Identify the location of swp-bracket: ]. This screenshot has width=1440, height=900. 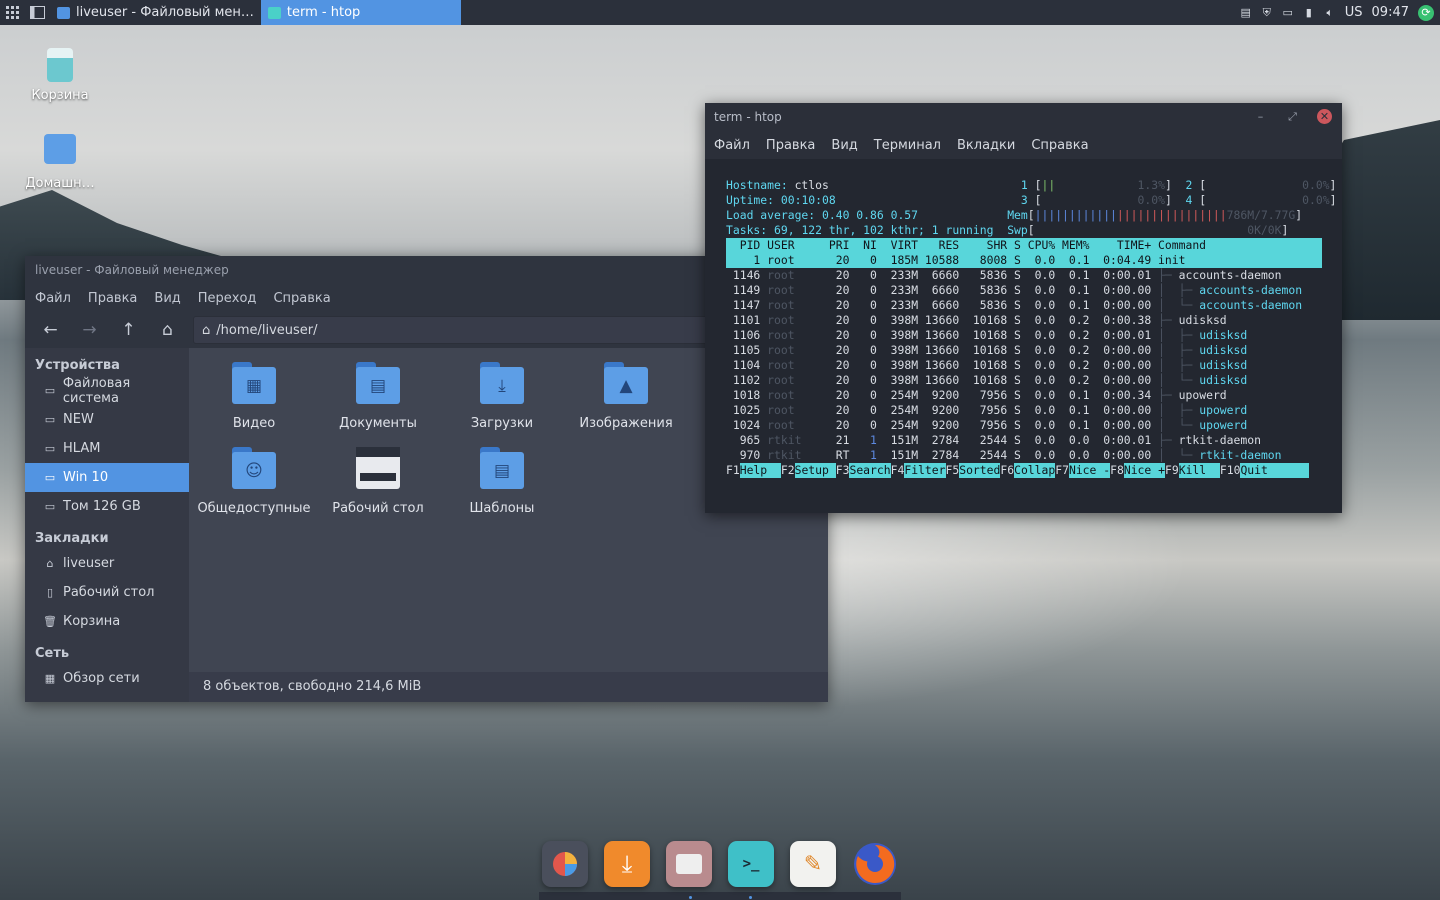
(1285, 230).